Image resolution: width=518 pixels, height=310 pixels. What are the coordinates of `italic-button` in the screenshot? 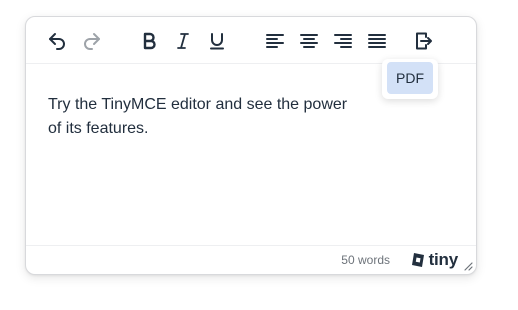 It's located at (183, 41).